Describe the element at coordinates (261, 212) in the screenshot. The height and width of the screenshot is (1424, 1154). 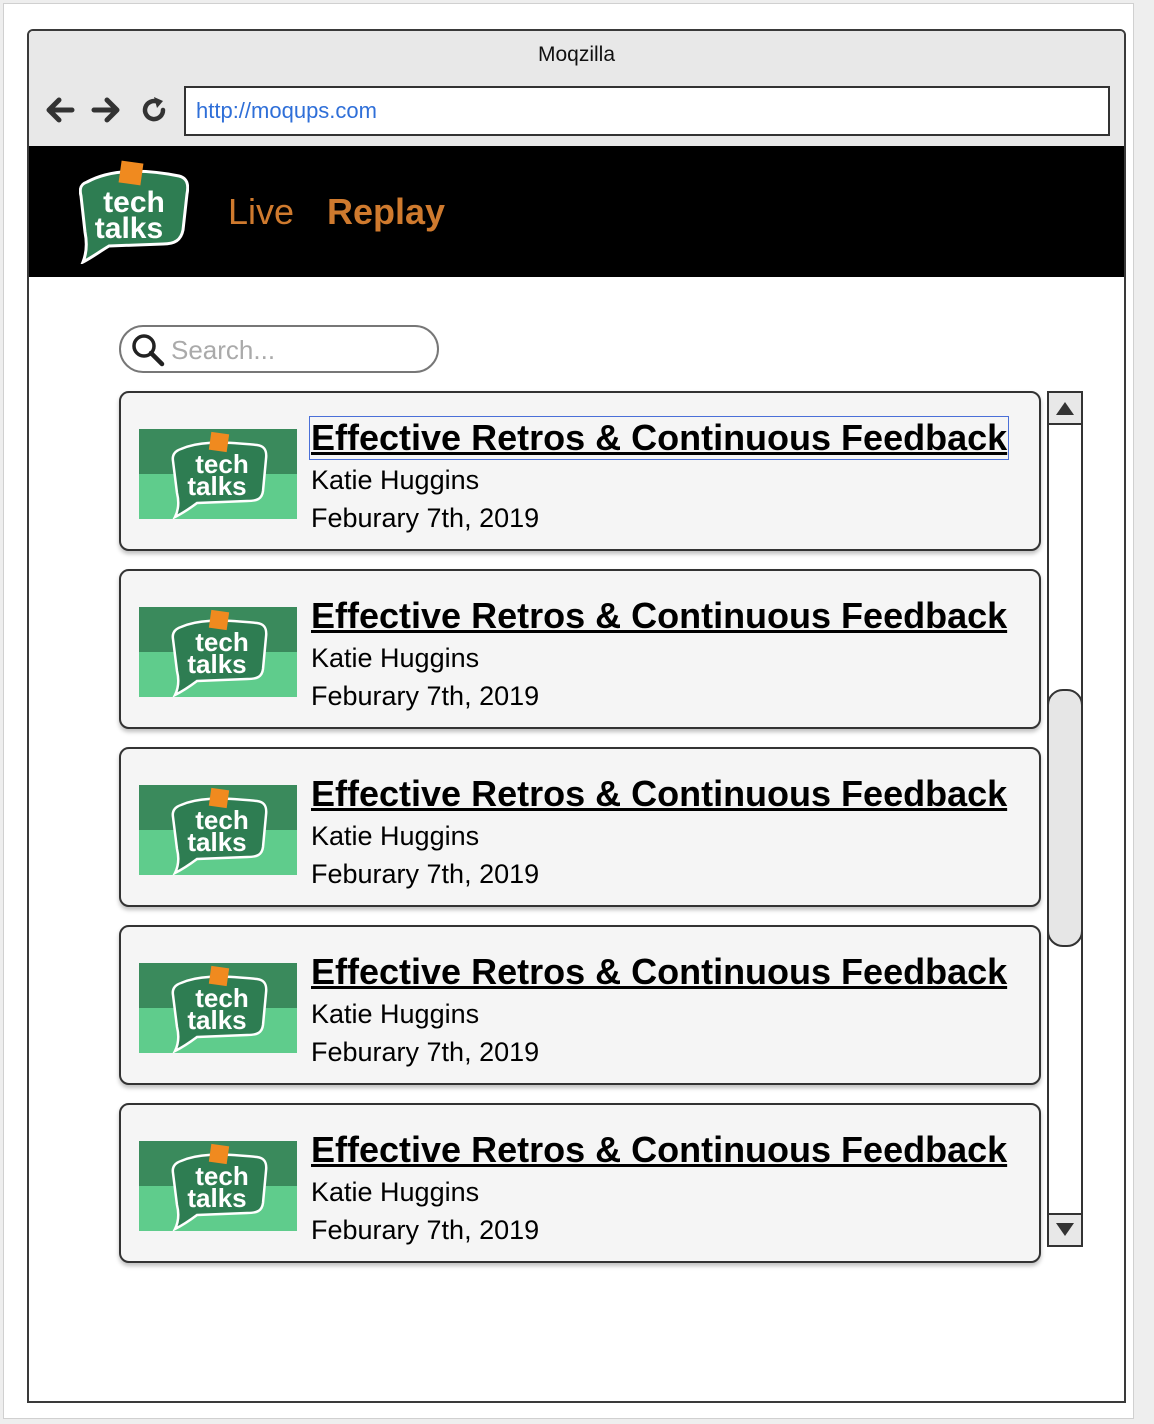
I see `nav-live-link: Live` at that location.